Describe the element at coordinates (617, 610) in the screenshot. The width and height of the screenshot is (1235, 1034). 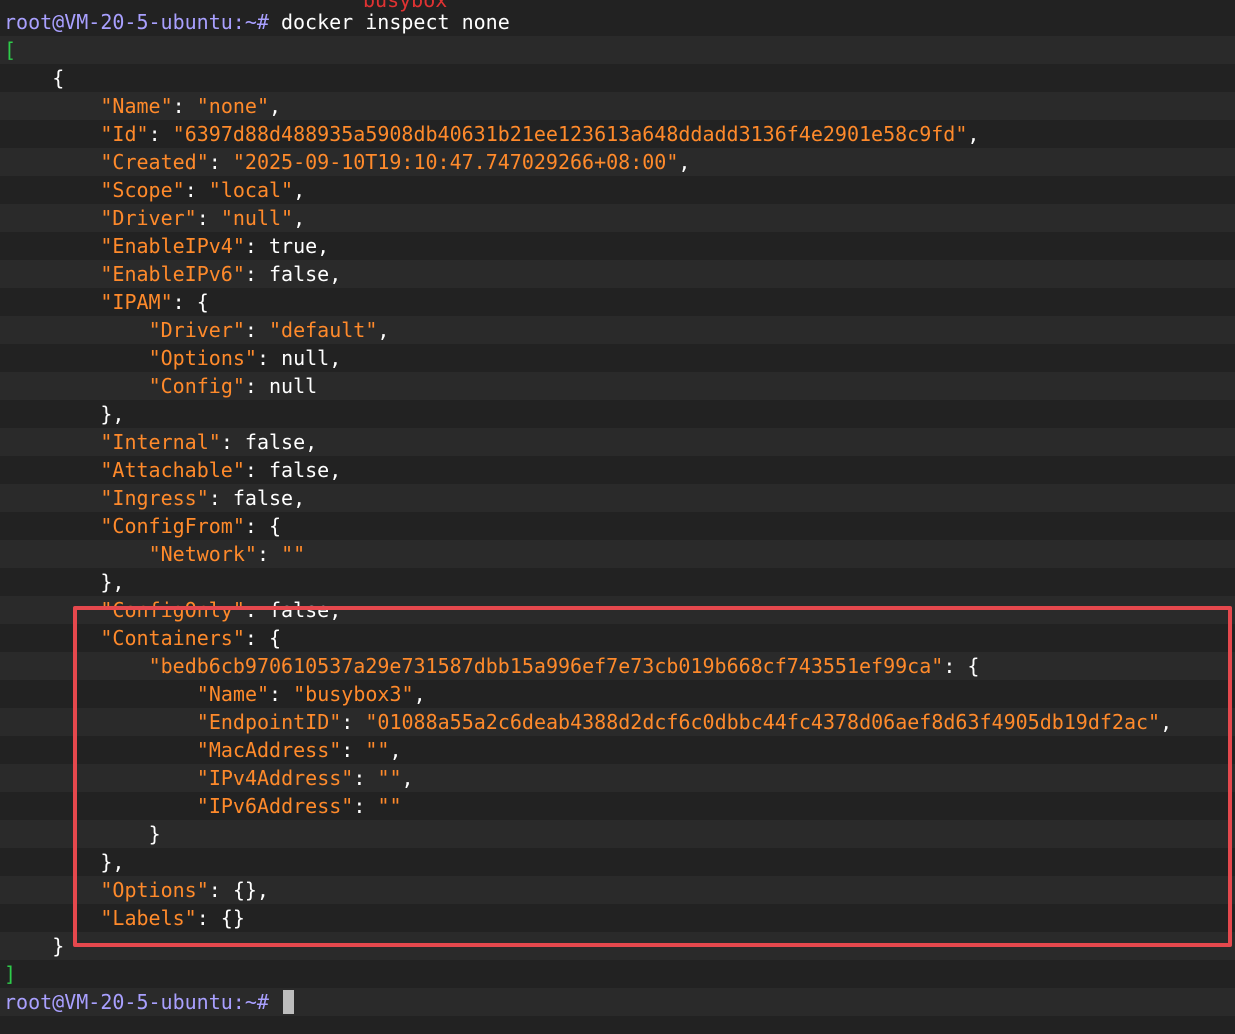
I see `terminal-line: "ConfigOnly": false,` at that location.